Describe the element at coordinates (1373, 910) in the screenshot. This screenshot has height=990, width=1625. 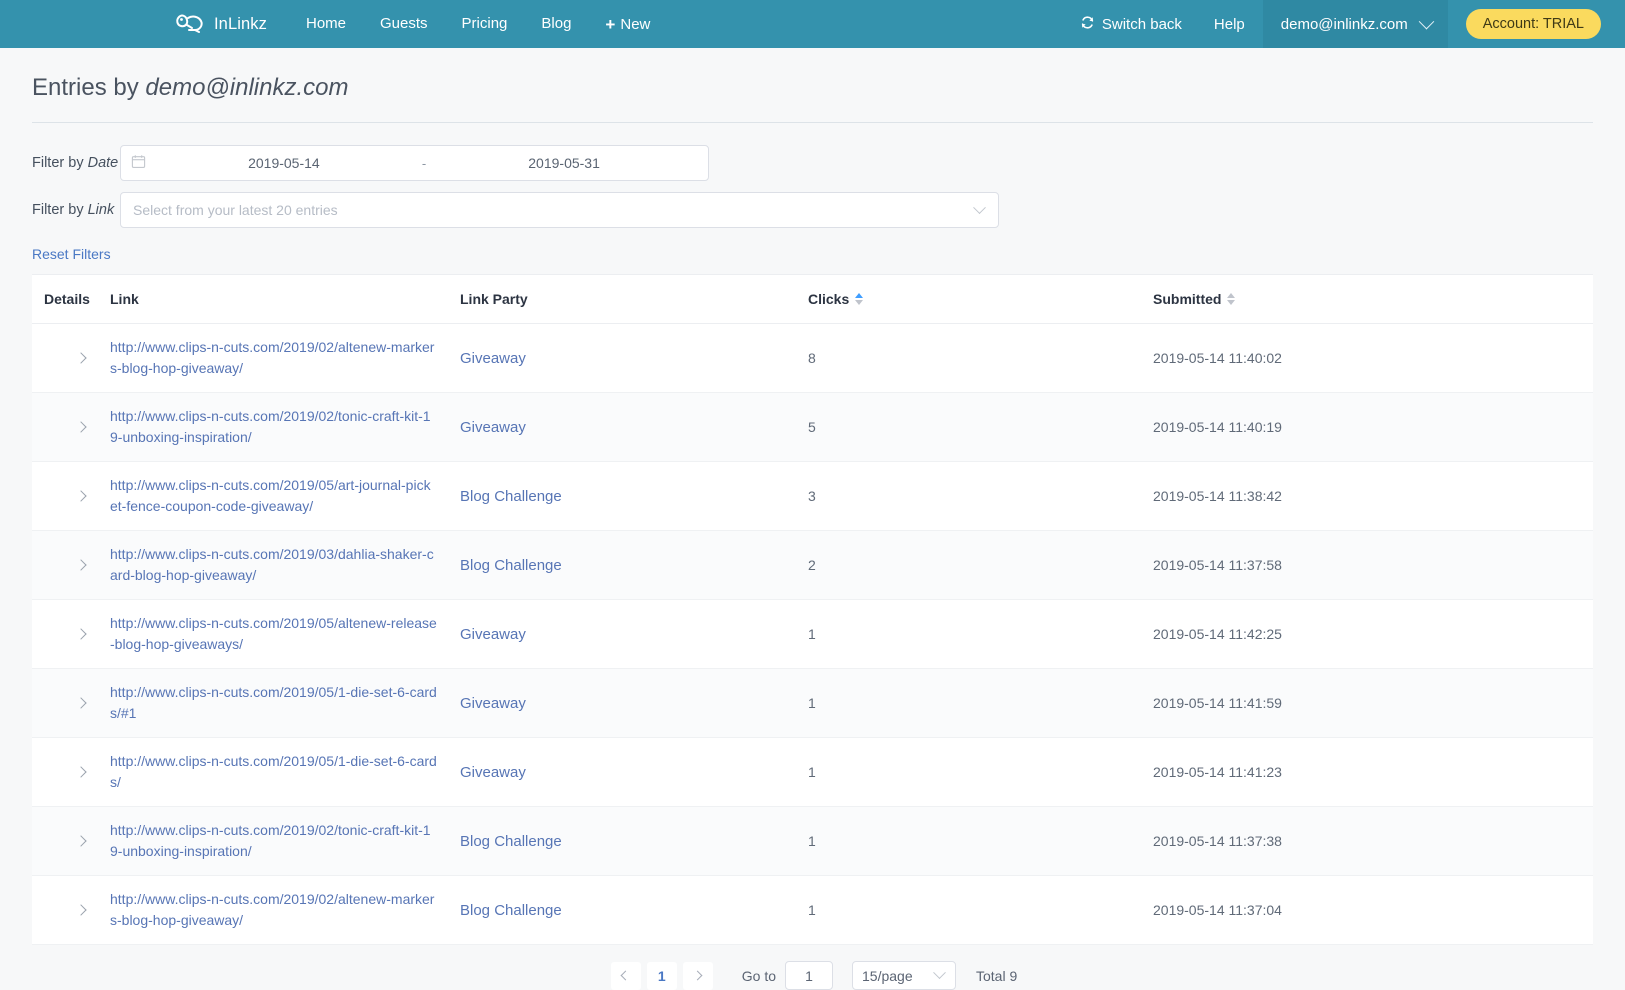
I see `row-submitted: 2019-05-14 11:37:04` at that location.